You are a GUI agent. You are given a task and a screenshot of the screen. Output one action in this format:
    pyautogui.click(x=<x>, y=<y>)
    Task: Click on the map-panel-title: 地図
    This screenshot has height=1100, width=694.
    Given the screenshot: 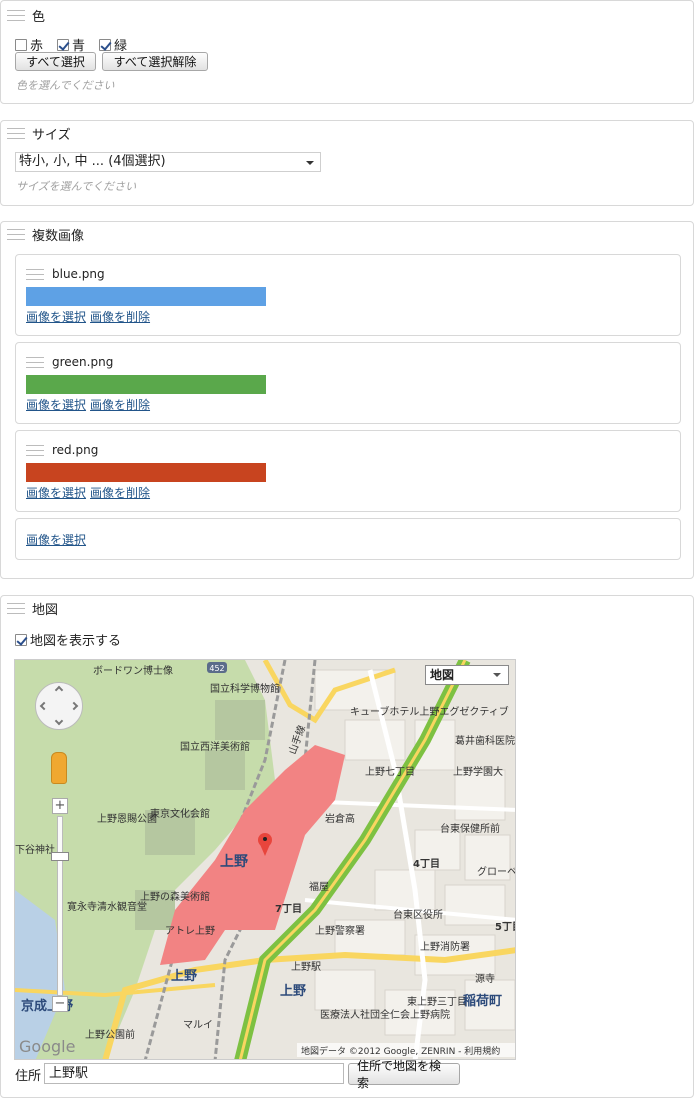 What is the action you would take?
    pyautogui.click(x=45, y=610)
    